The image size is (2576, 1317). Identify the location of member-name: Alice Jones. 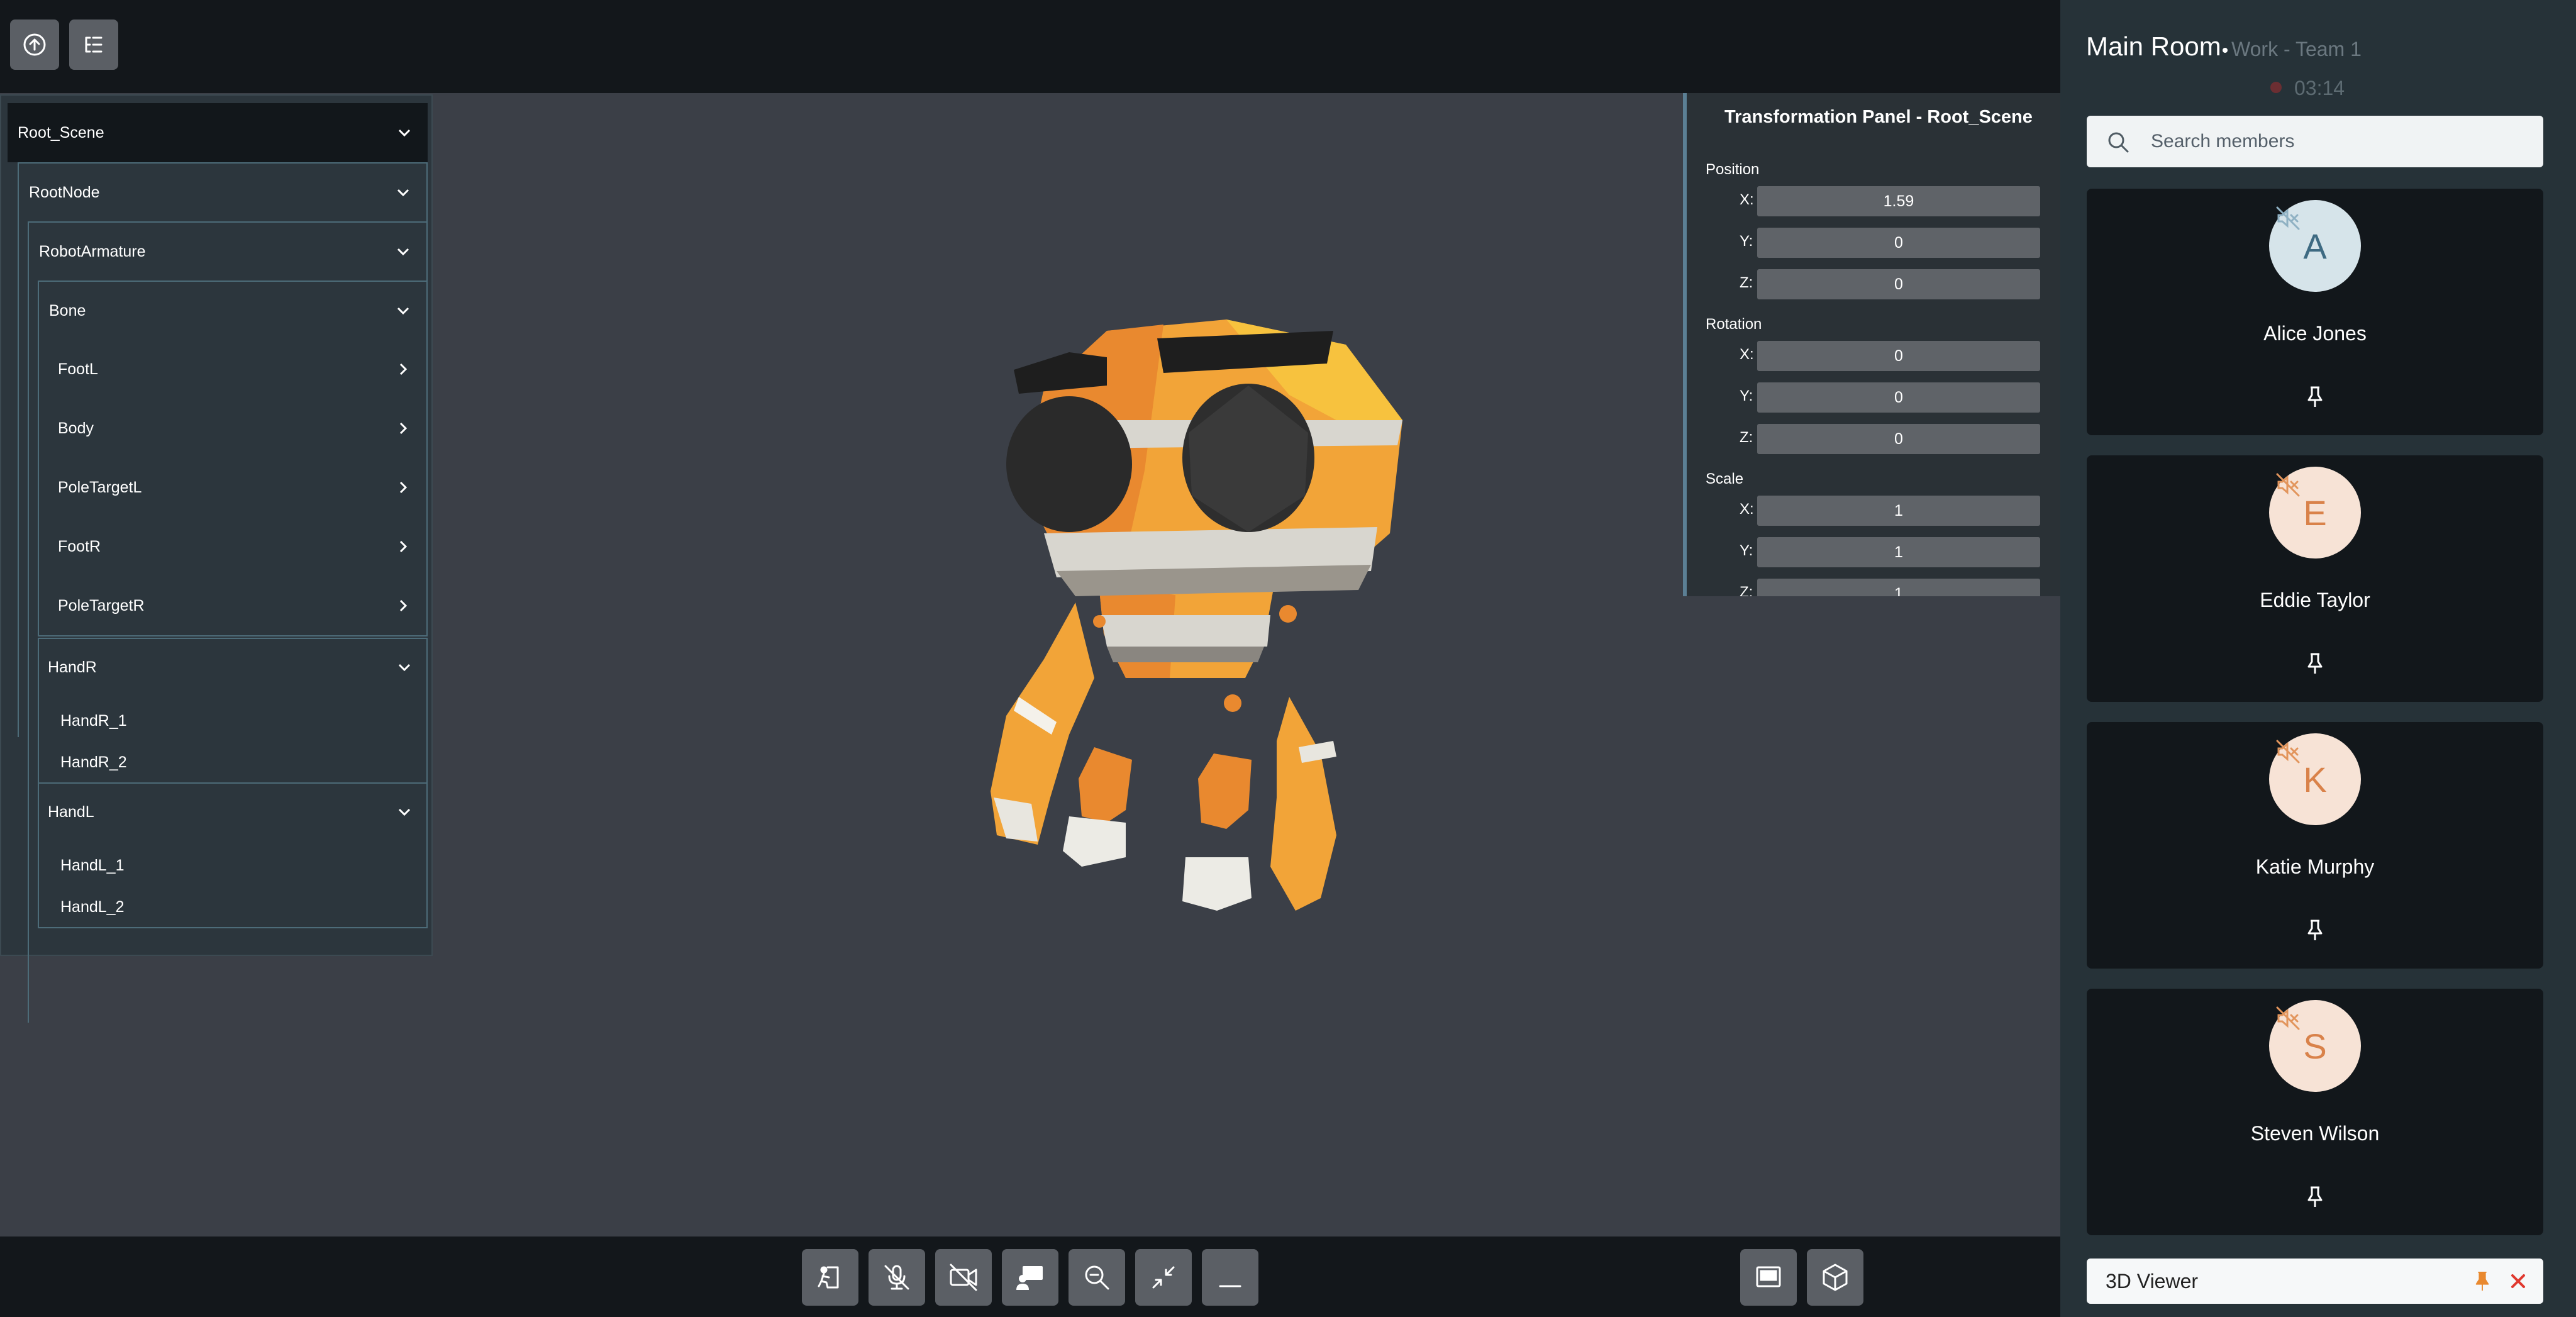
(2315, 333).